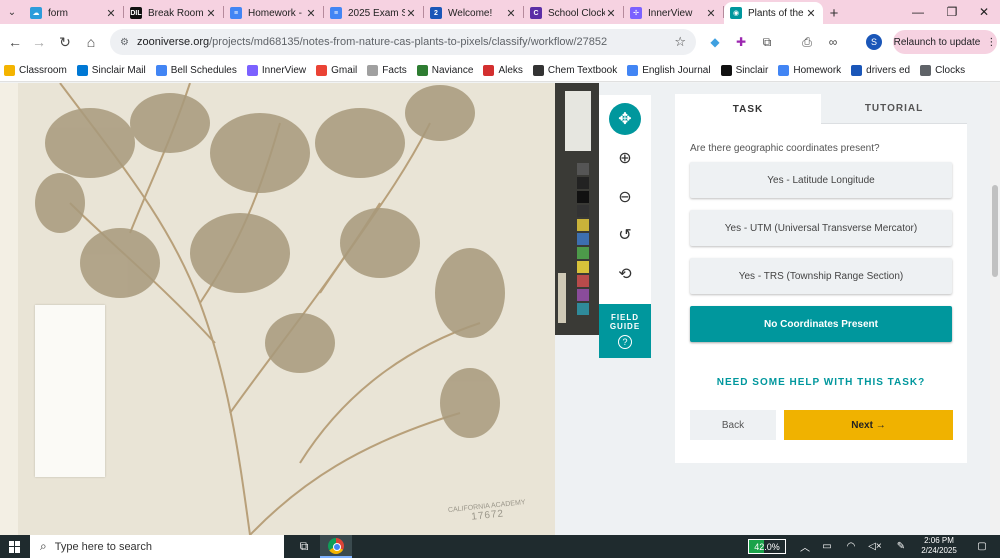 The height and width of the screenshot is (558, 1000). Describe the element at coordinates (805, 546) in the screenshot. I see `chevron-up-icon: ︿` at that location.